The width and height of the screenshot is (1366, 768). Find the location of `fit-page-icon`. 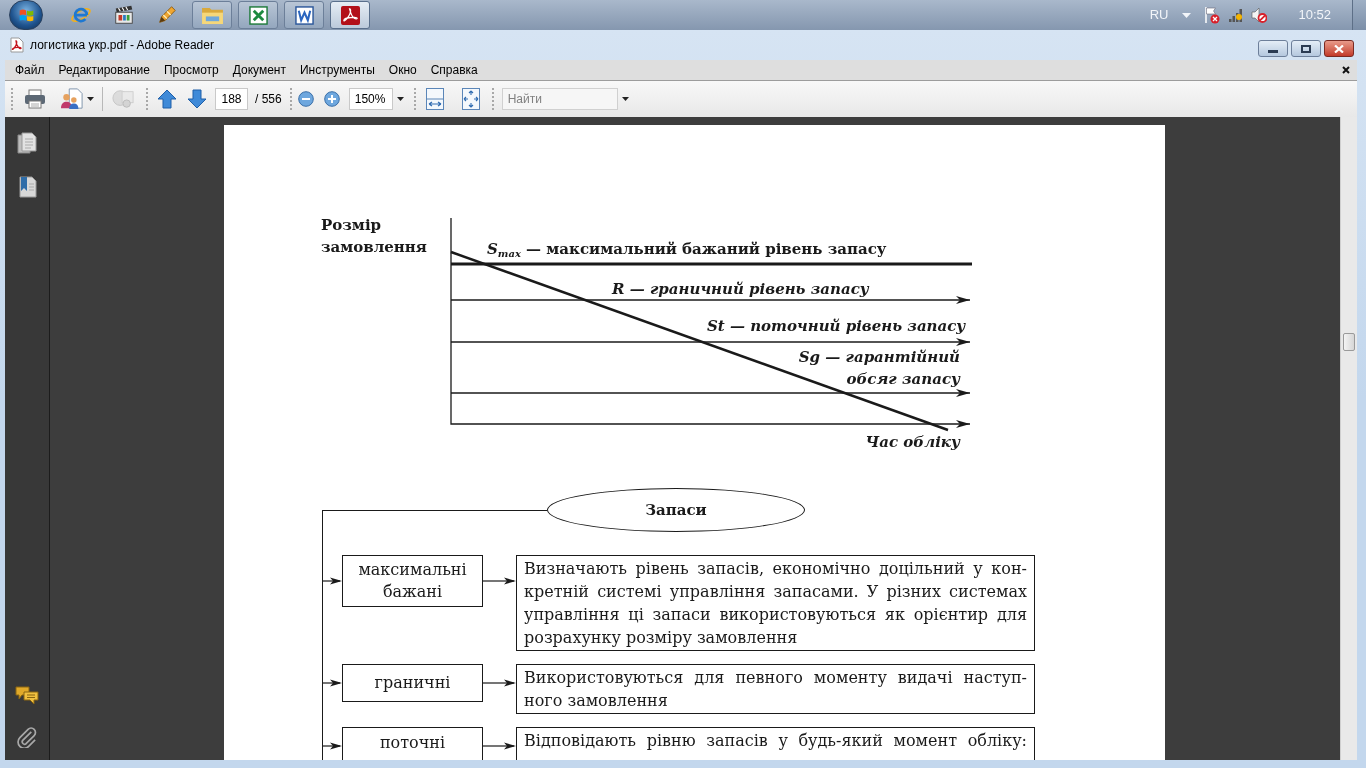

fit-page-icon is located at coordinates (470, 99).